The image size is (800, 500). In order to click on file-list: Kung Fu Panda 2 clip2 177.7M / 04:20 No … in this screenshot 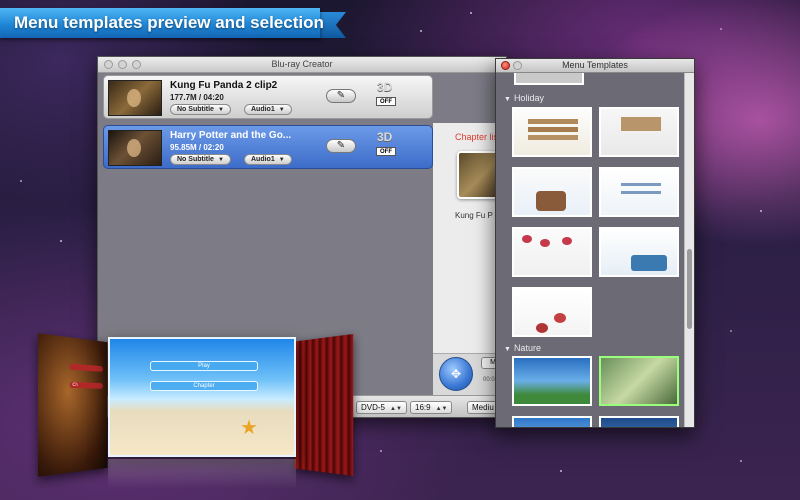, I will do `click(268, 125)`.